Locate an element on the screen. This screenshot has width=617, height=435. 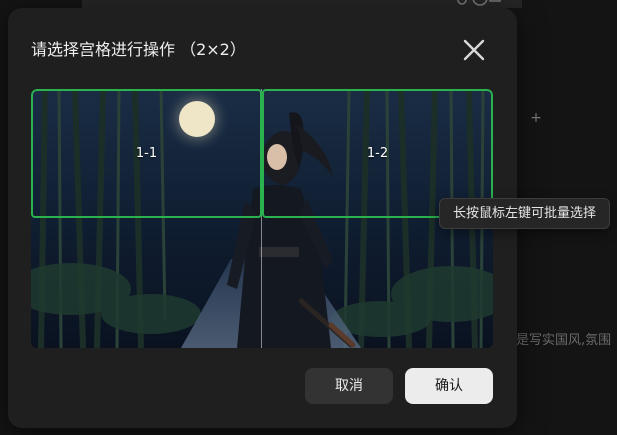
background-prompt-text: 是写实国风,氛围 is located at coordinates (564, 340).